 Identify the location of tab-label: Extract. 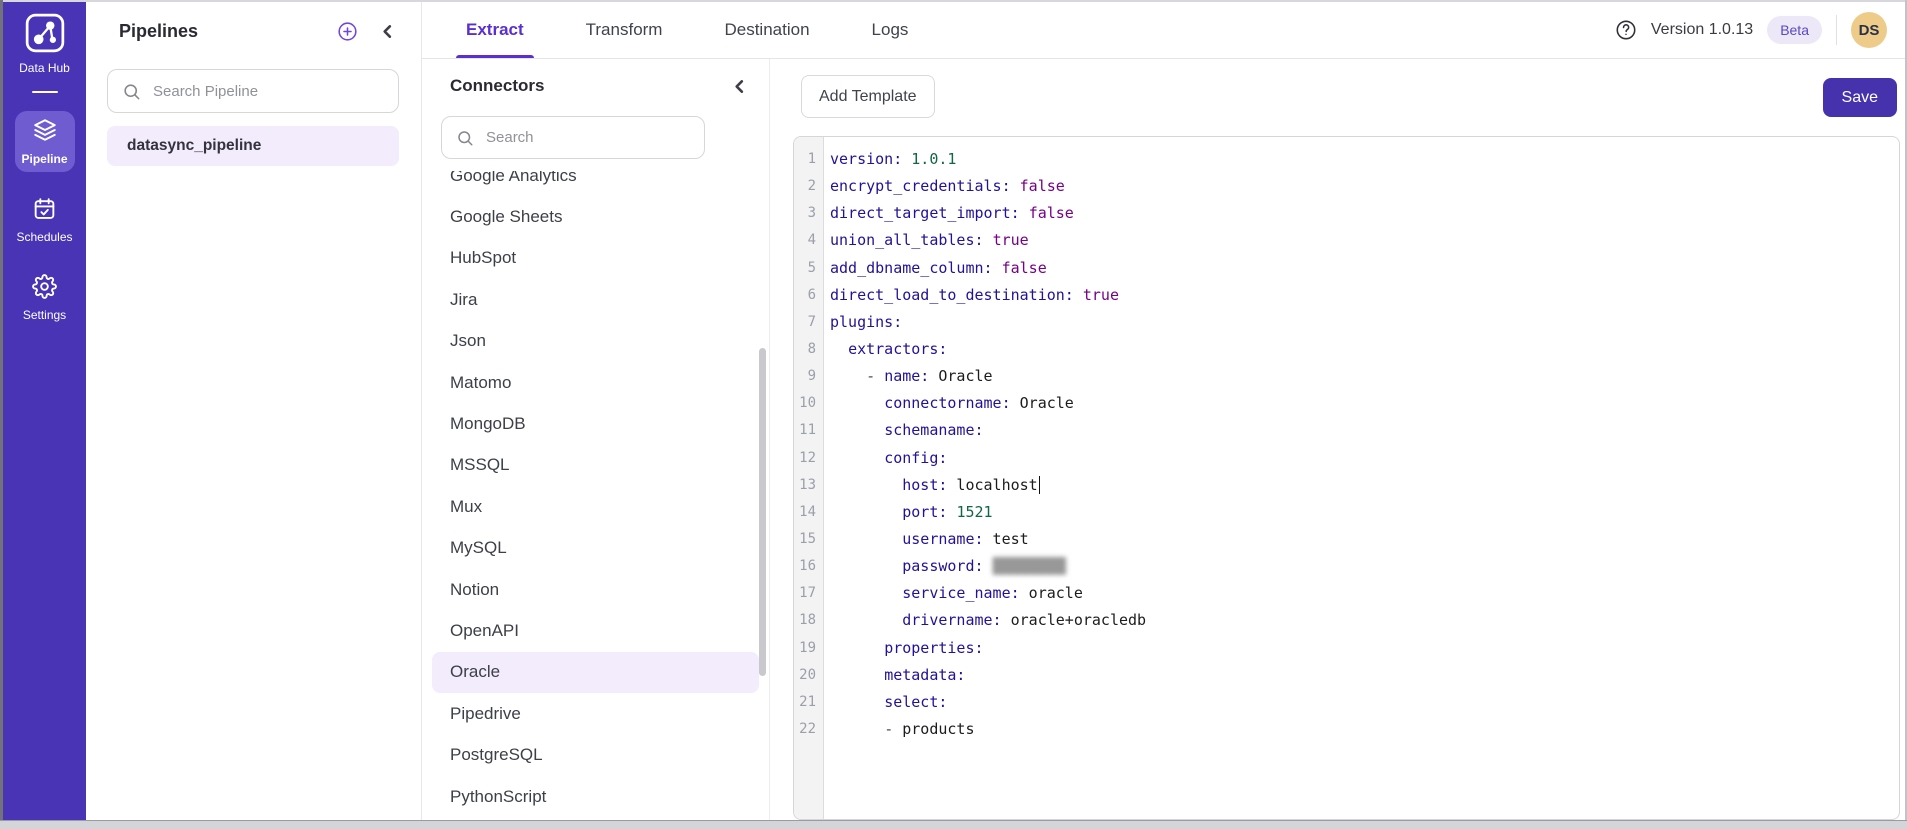
(495, 29).